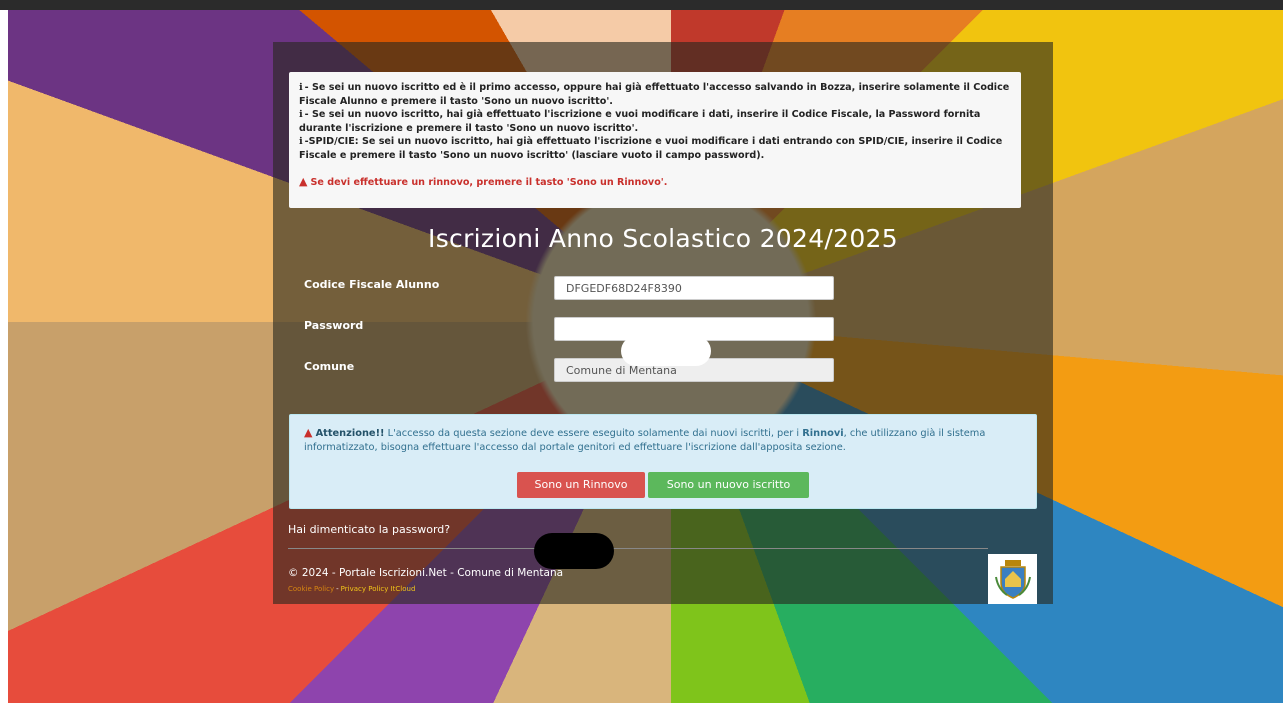 The height and width of the screenshot is (711, 1283). I want to click on page-title: Iscrizioni Anno Scolastico 2024/2025, so click(663, 238).